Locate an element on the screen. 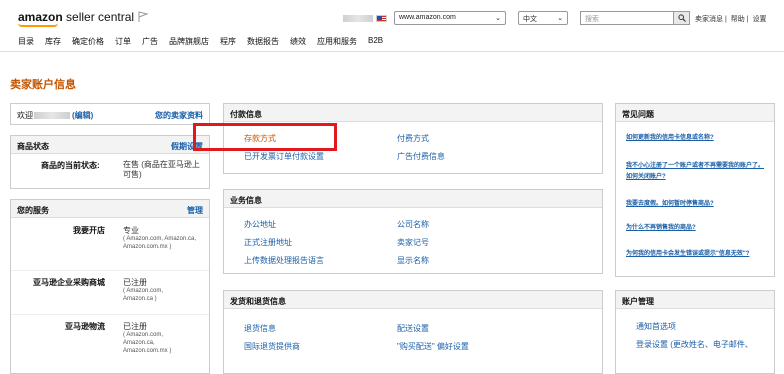  welcome-box: 欢迎 (编辑) 您的卖家资料 is located at coordinates (110, 114).